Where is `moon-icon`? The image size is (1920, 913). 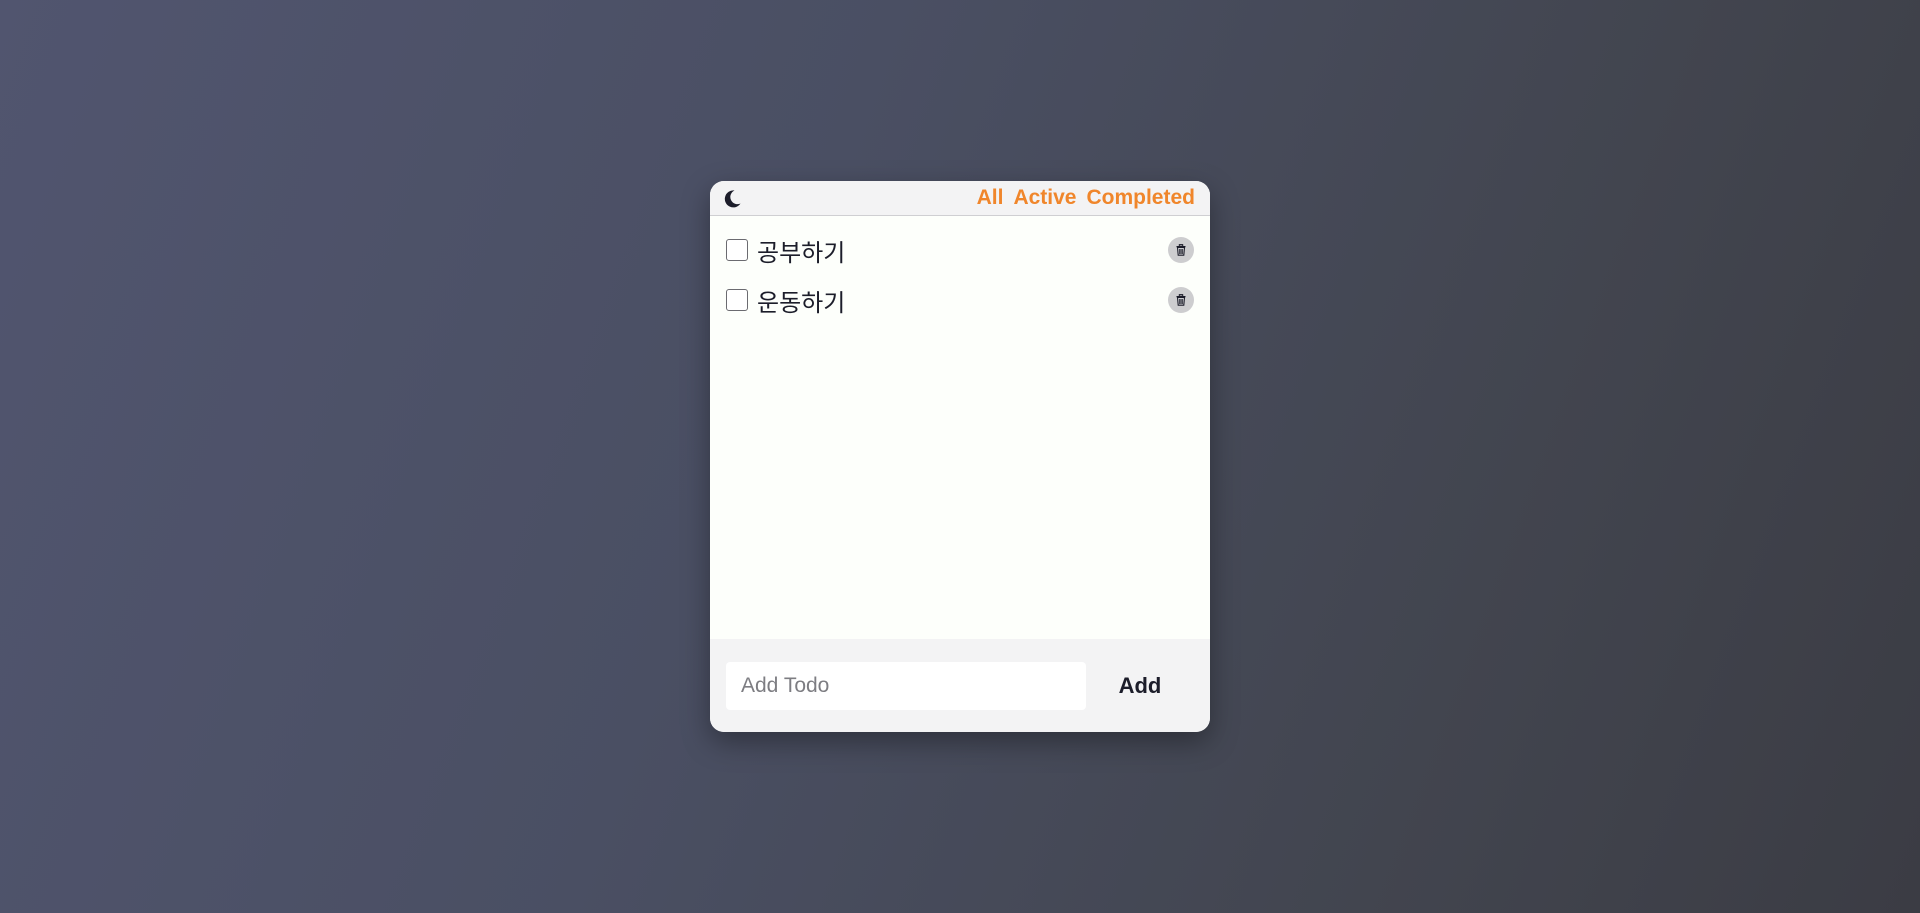
moon-icon is located at coordinates (732, 199).